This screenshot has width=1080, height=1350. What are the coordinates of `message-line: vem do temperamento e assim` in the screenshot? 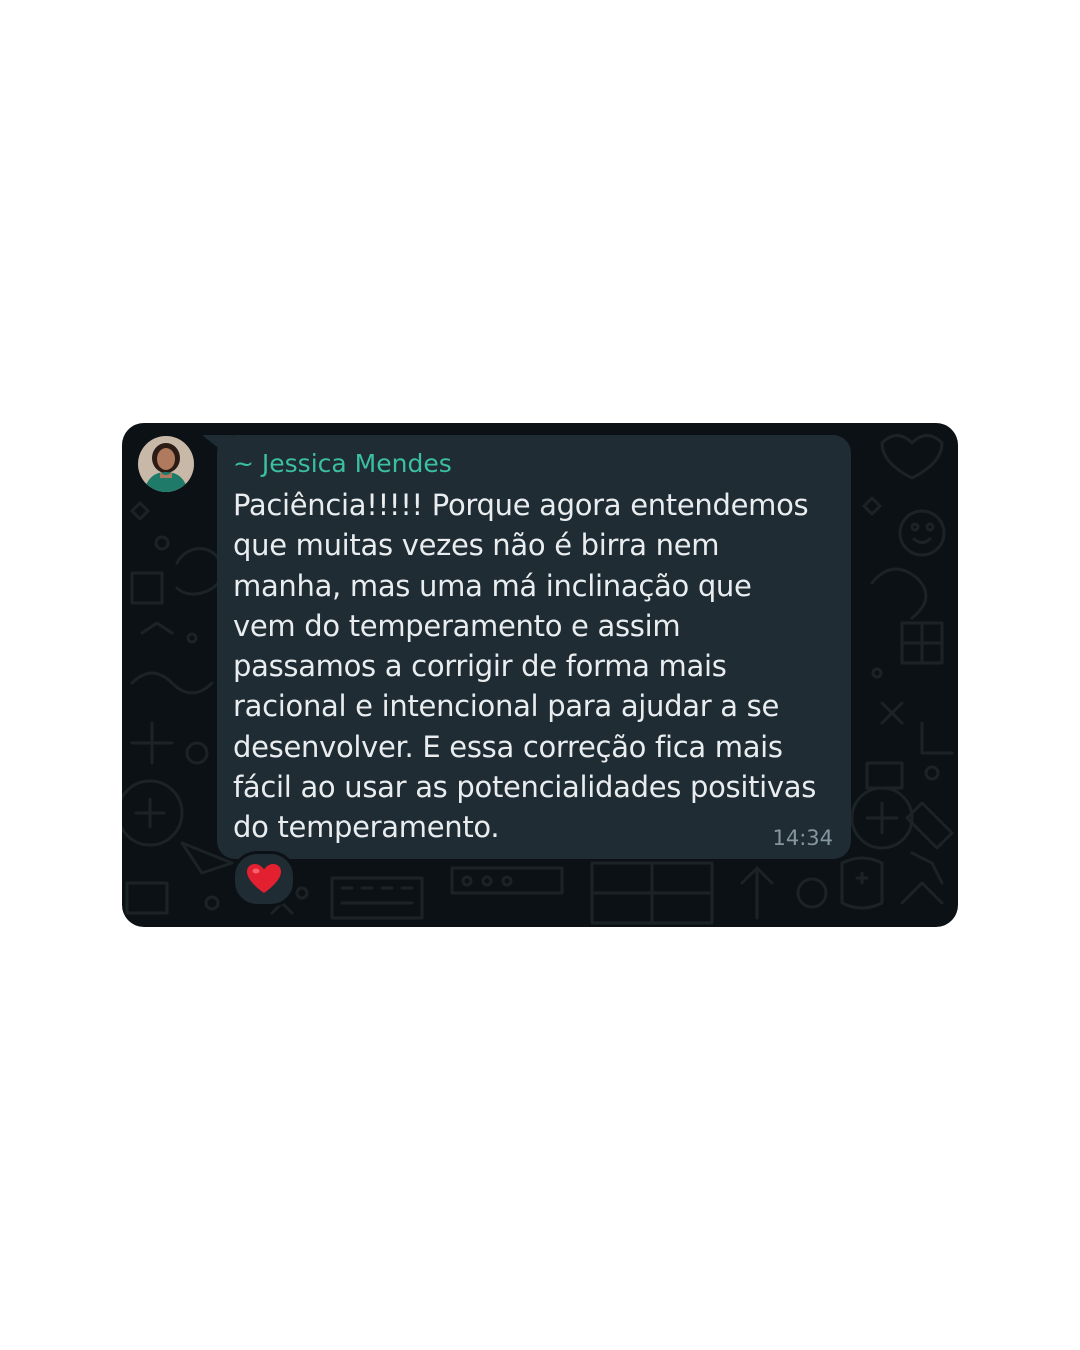 It's located at (457, 625).